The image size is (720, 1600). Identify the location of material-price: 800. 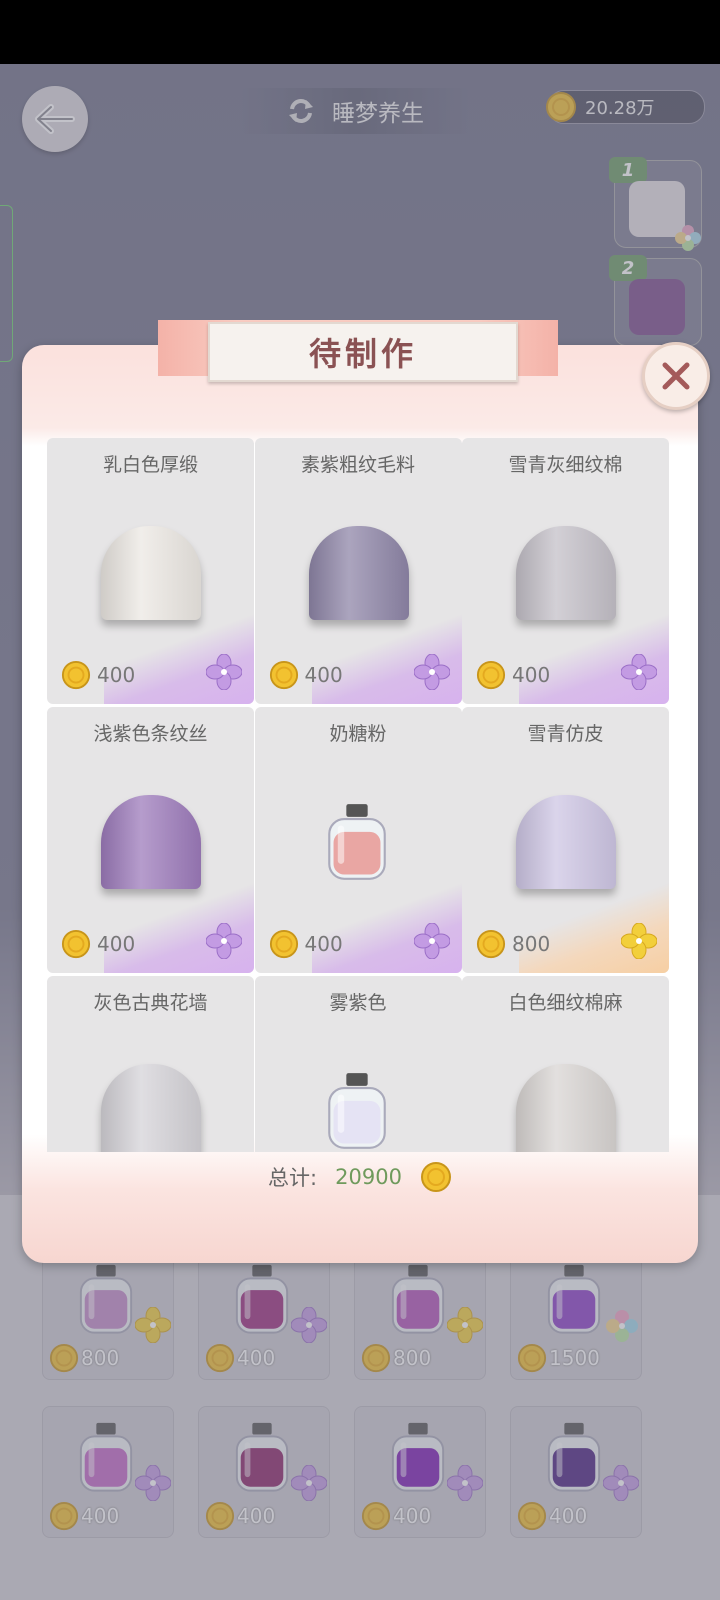
(513, 944).